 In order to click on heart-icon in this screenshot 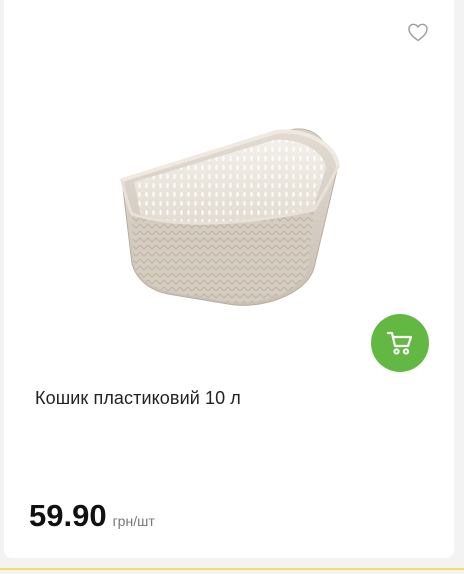, I will do `click(418, 32)`.